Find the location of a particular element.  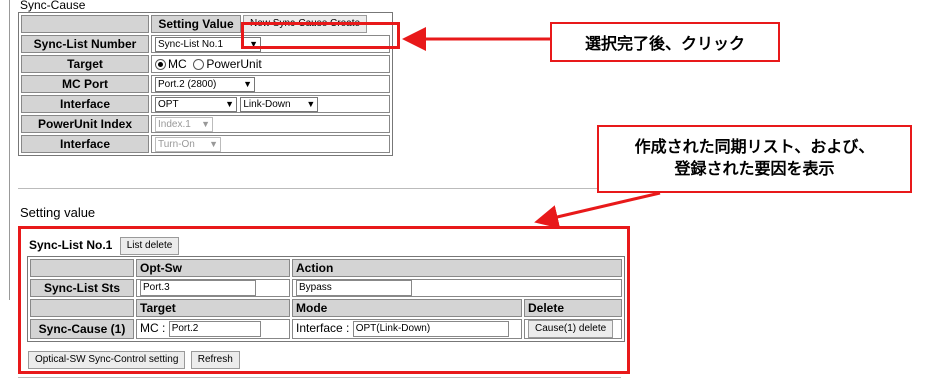

arrow-to-setting-value is located at coordinates (597, 210).